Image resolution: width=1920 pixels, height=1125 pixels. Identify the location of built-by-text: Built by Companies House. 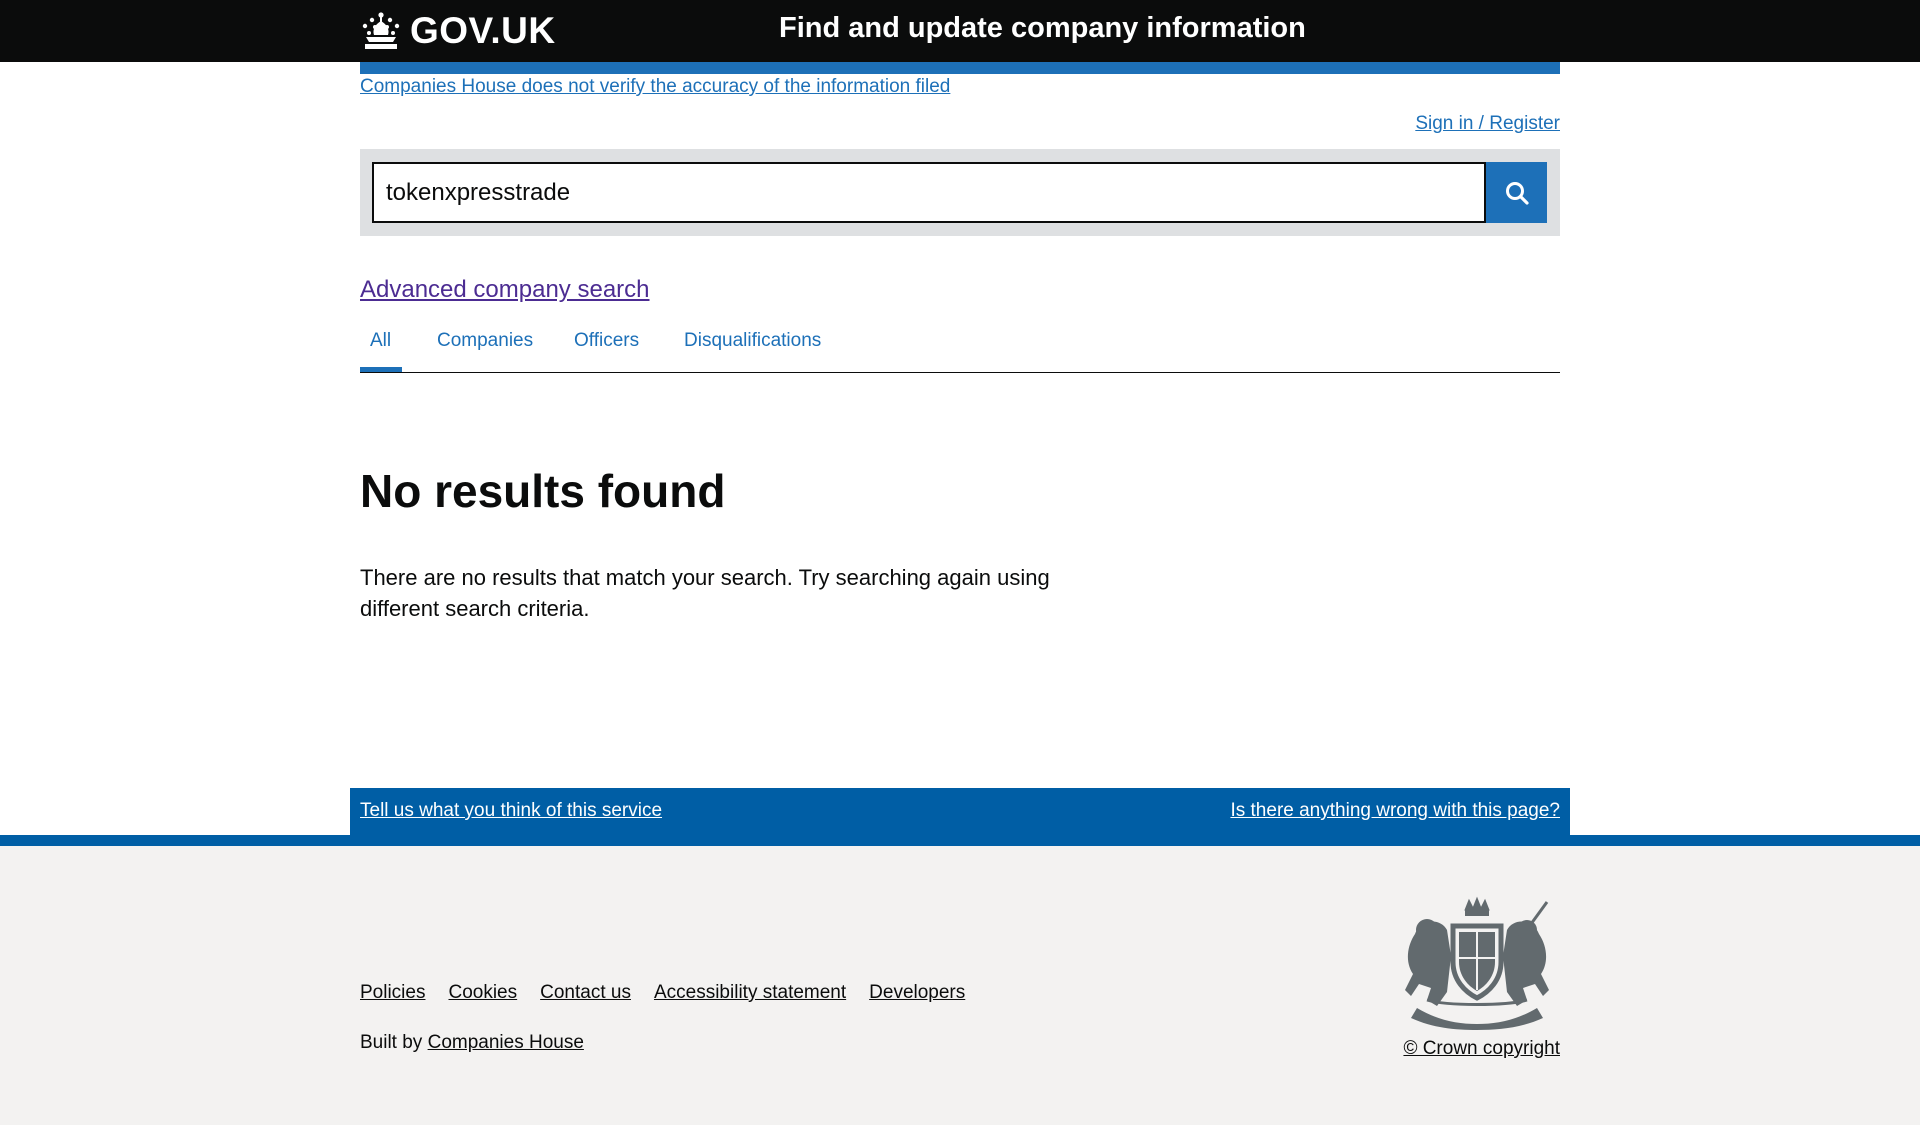
(472, 1043).